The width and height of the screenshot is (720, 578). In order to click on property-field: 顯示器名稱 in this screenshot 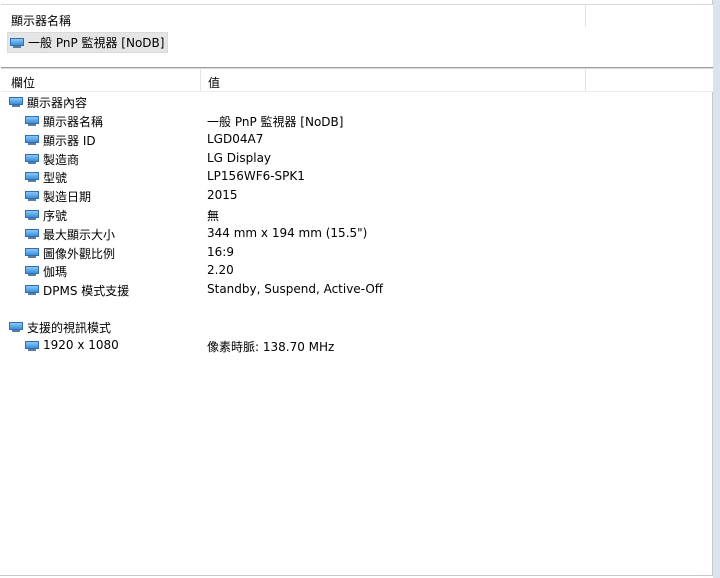, I will do `click(73, 122)`.